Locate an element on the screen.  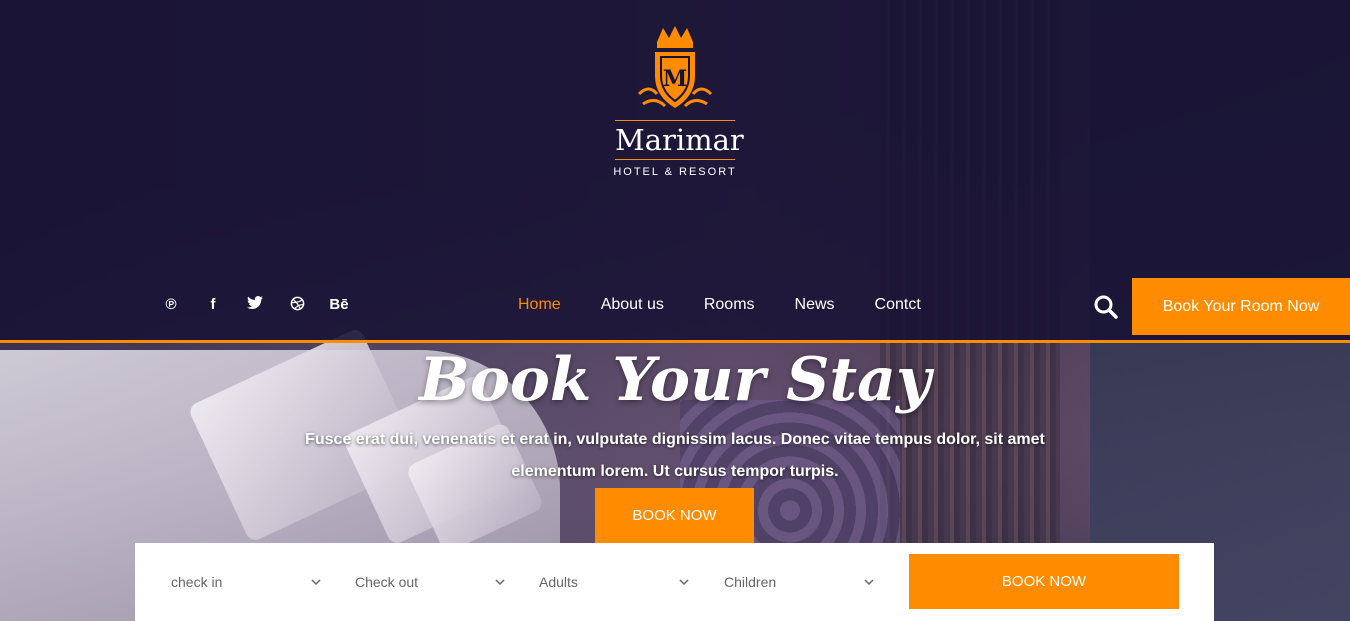
hero-book-now-button: BOOK NOW is located at coordinates (674, 515).